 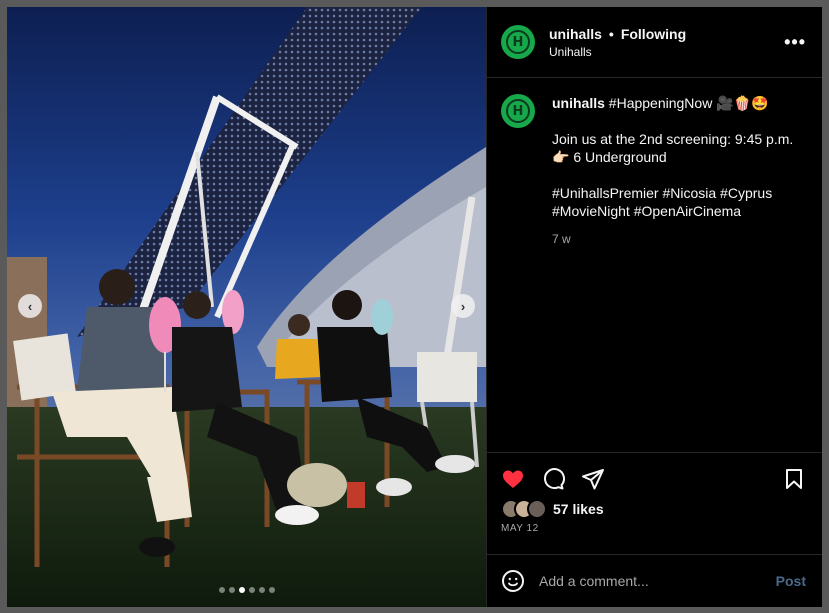 I want to click on emoji-icon, so click(x=513, y=581).